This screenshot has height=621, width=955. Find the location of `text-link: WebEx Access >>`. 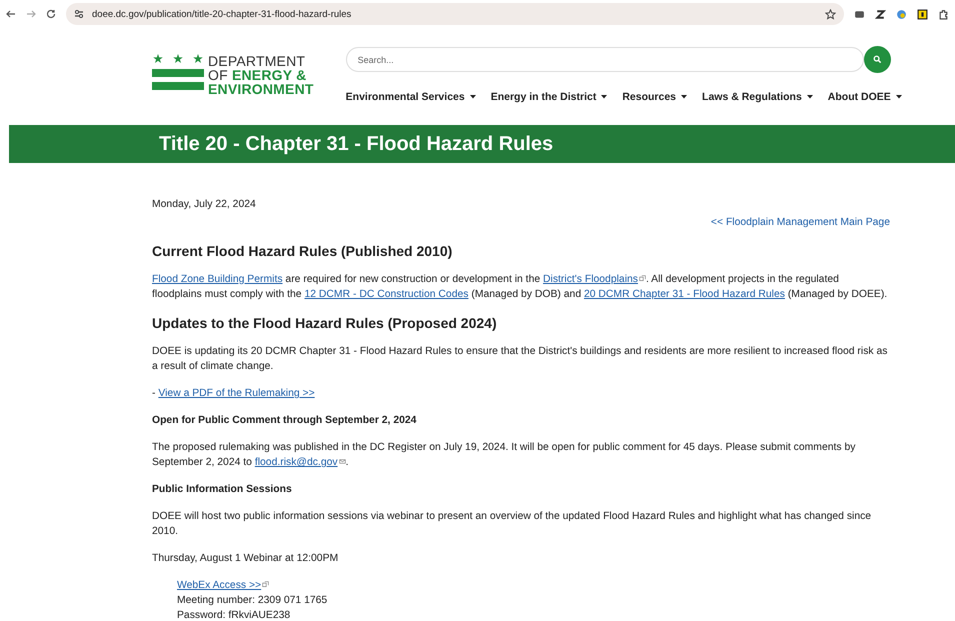

text-link: WebEx Access >> is located at coordinates (223, 585).